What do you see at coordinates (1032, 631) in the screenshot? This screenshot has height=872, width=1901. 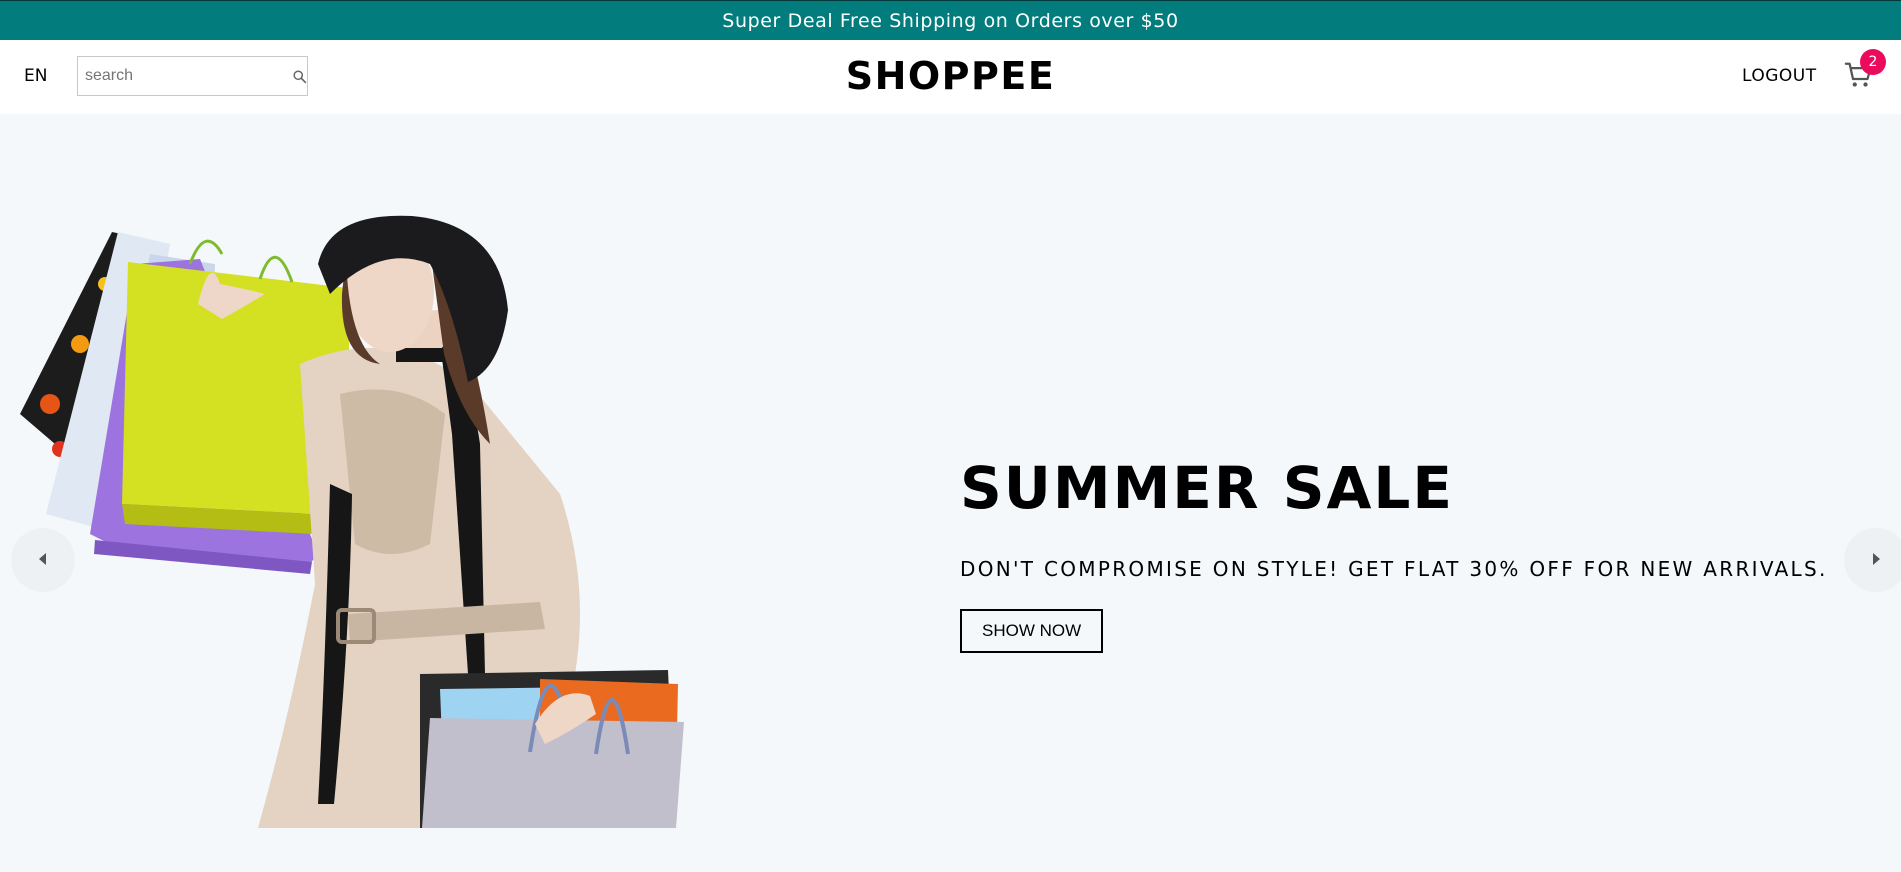 I see `show-now-button: SHOW NOW` at bounding box center [1032, 631].